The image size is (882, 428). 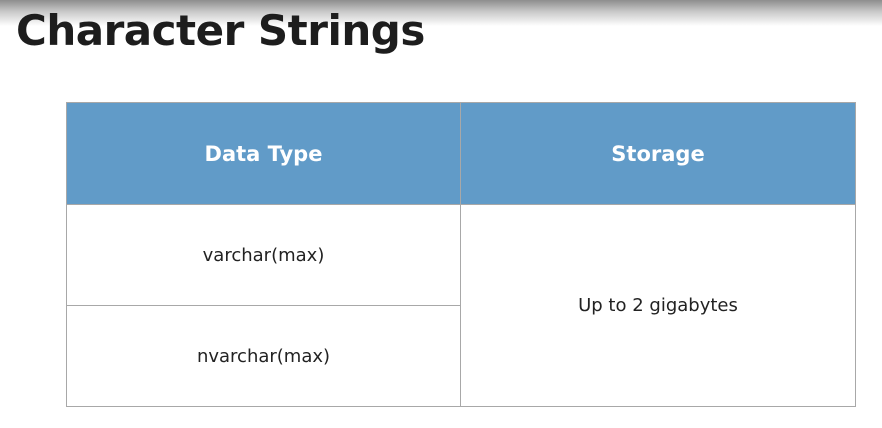 What do you see at coordinates (220, 30) in the screenshot?
I see `slide-title: Character Strings` at bounding box center [220, 30].